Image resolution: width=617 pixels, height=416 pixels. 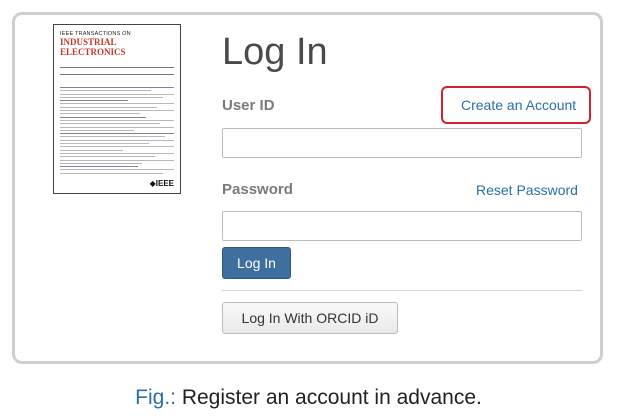 I want to click on cover-subtitle-lines, so click(x=120, y=61).